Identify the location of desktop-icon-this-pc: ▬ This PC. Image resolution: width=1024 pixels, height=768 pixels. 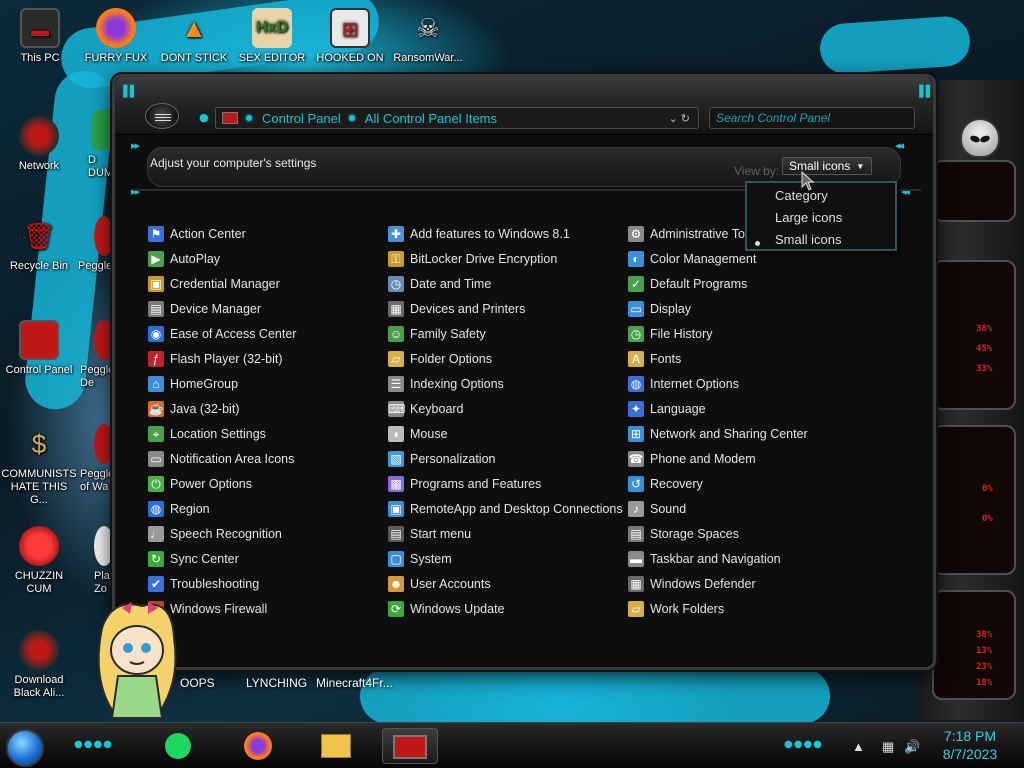
(40, 36).